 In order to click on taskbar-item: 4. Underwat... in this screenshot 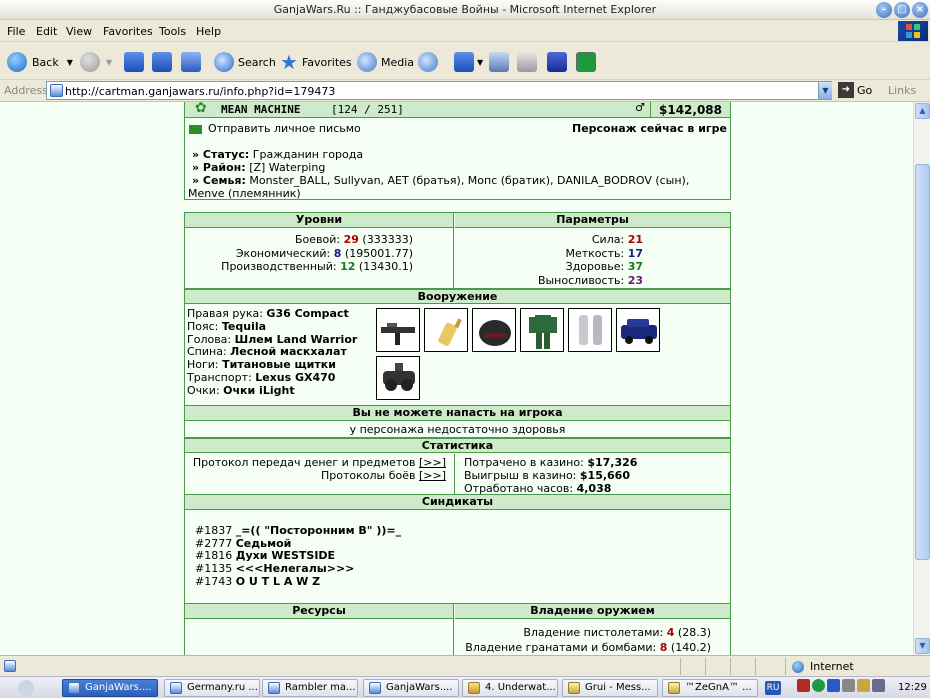, I will do `click(510, 688)`.